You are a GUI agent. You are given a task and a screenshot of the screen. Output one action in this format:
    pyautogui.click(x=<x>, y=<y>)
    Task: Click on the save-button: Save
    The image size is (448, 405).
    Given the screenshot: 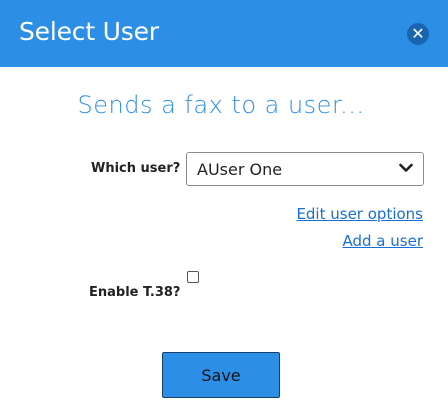 What is the action you would take?
    pyautogui.click(x=221, y=375)
    